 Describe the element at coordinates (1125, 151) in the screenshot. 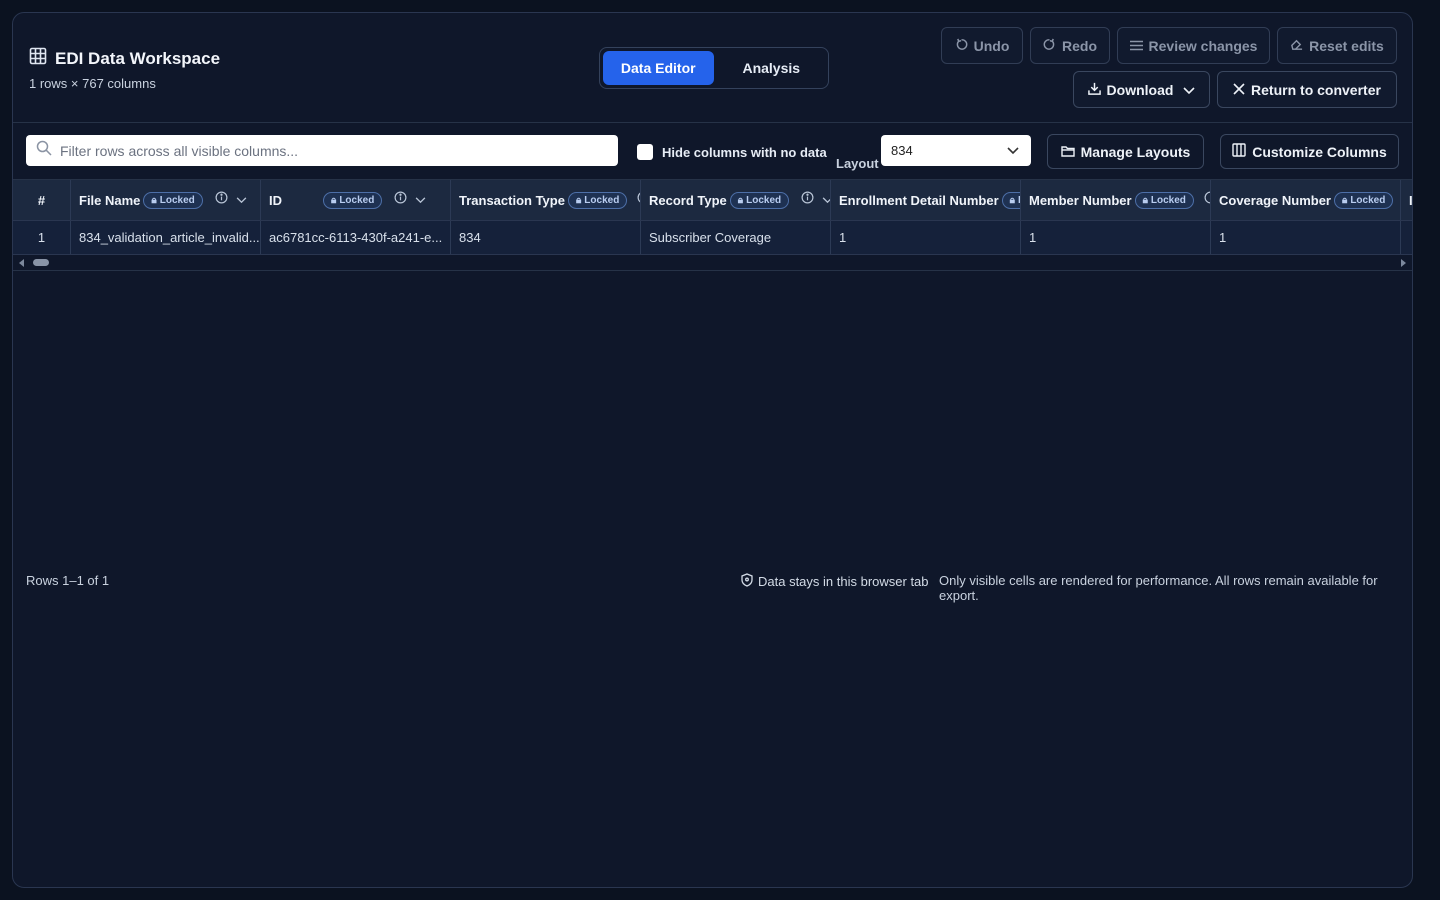

I see `manage-layouts-button: Manage Layouts` at that location.